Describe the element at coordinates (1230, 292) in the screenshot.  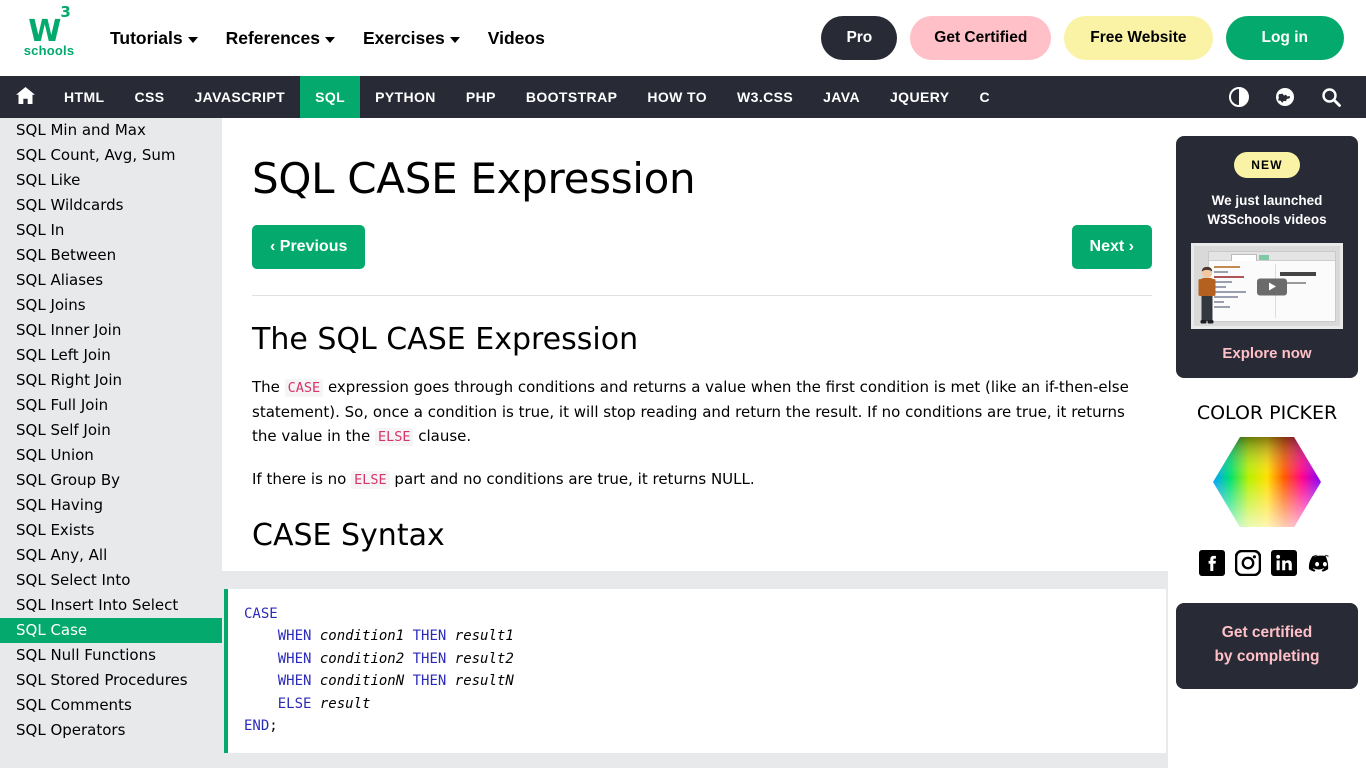
I see `thumbnail-code-line` at that location.